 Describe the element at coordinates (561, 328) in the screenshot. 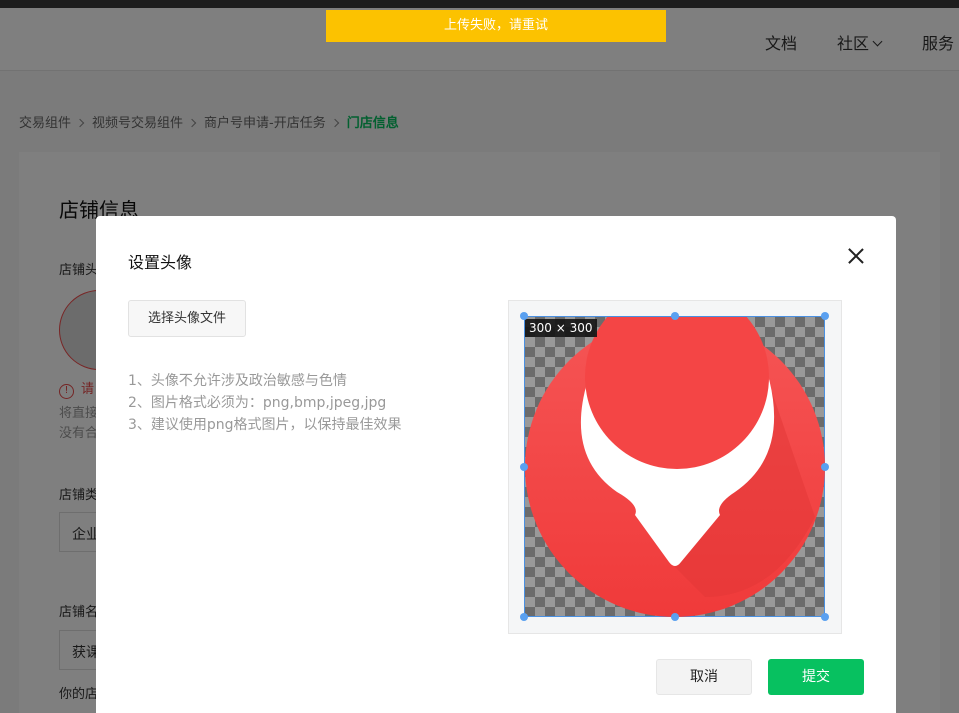

I see `crop-dimensions: 300 × 300` at that location.